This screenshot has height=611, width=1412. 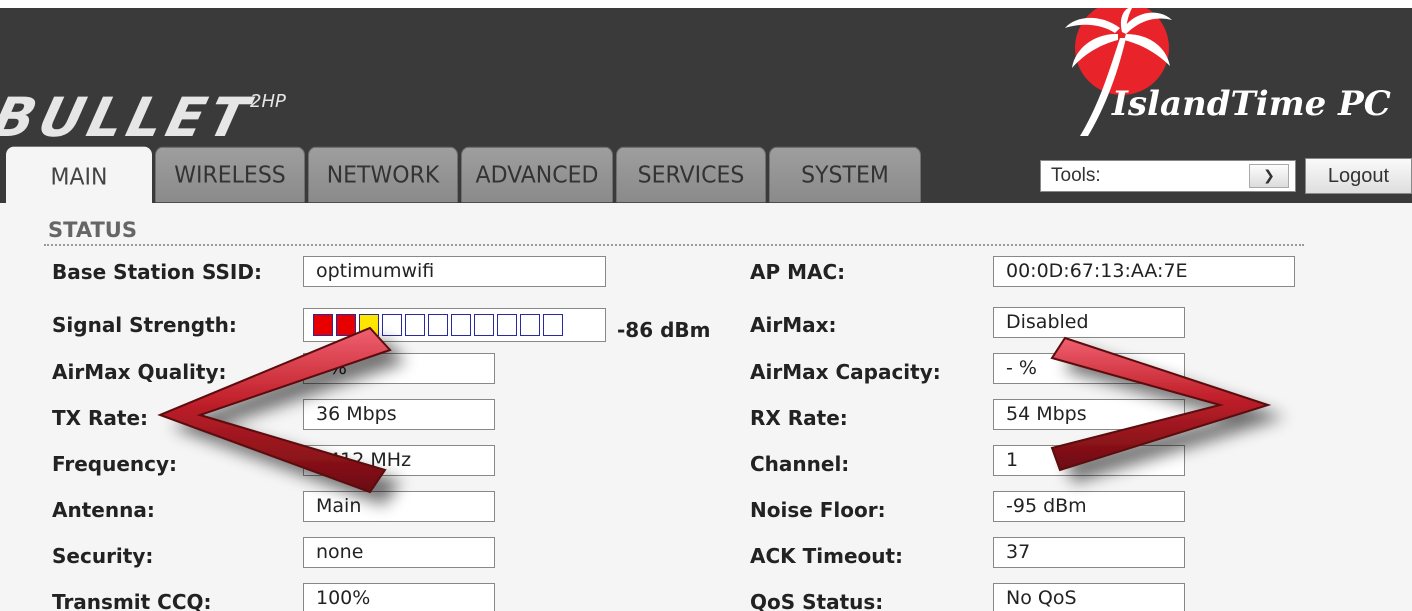 What do you see at coordinates (157, 272) in the screenshot?
I see `ssid-label: Base Station SSID:` at bounding box center [157, 272].